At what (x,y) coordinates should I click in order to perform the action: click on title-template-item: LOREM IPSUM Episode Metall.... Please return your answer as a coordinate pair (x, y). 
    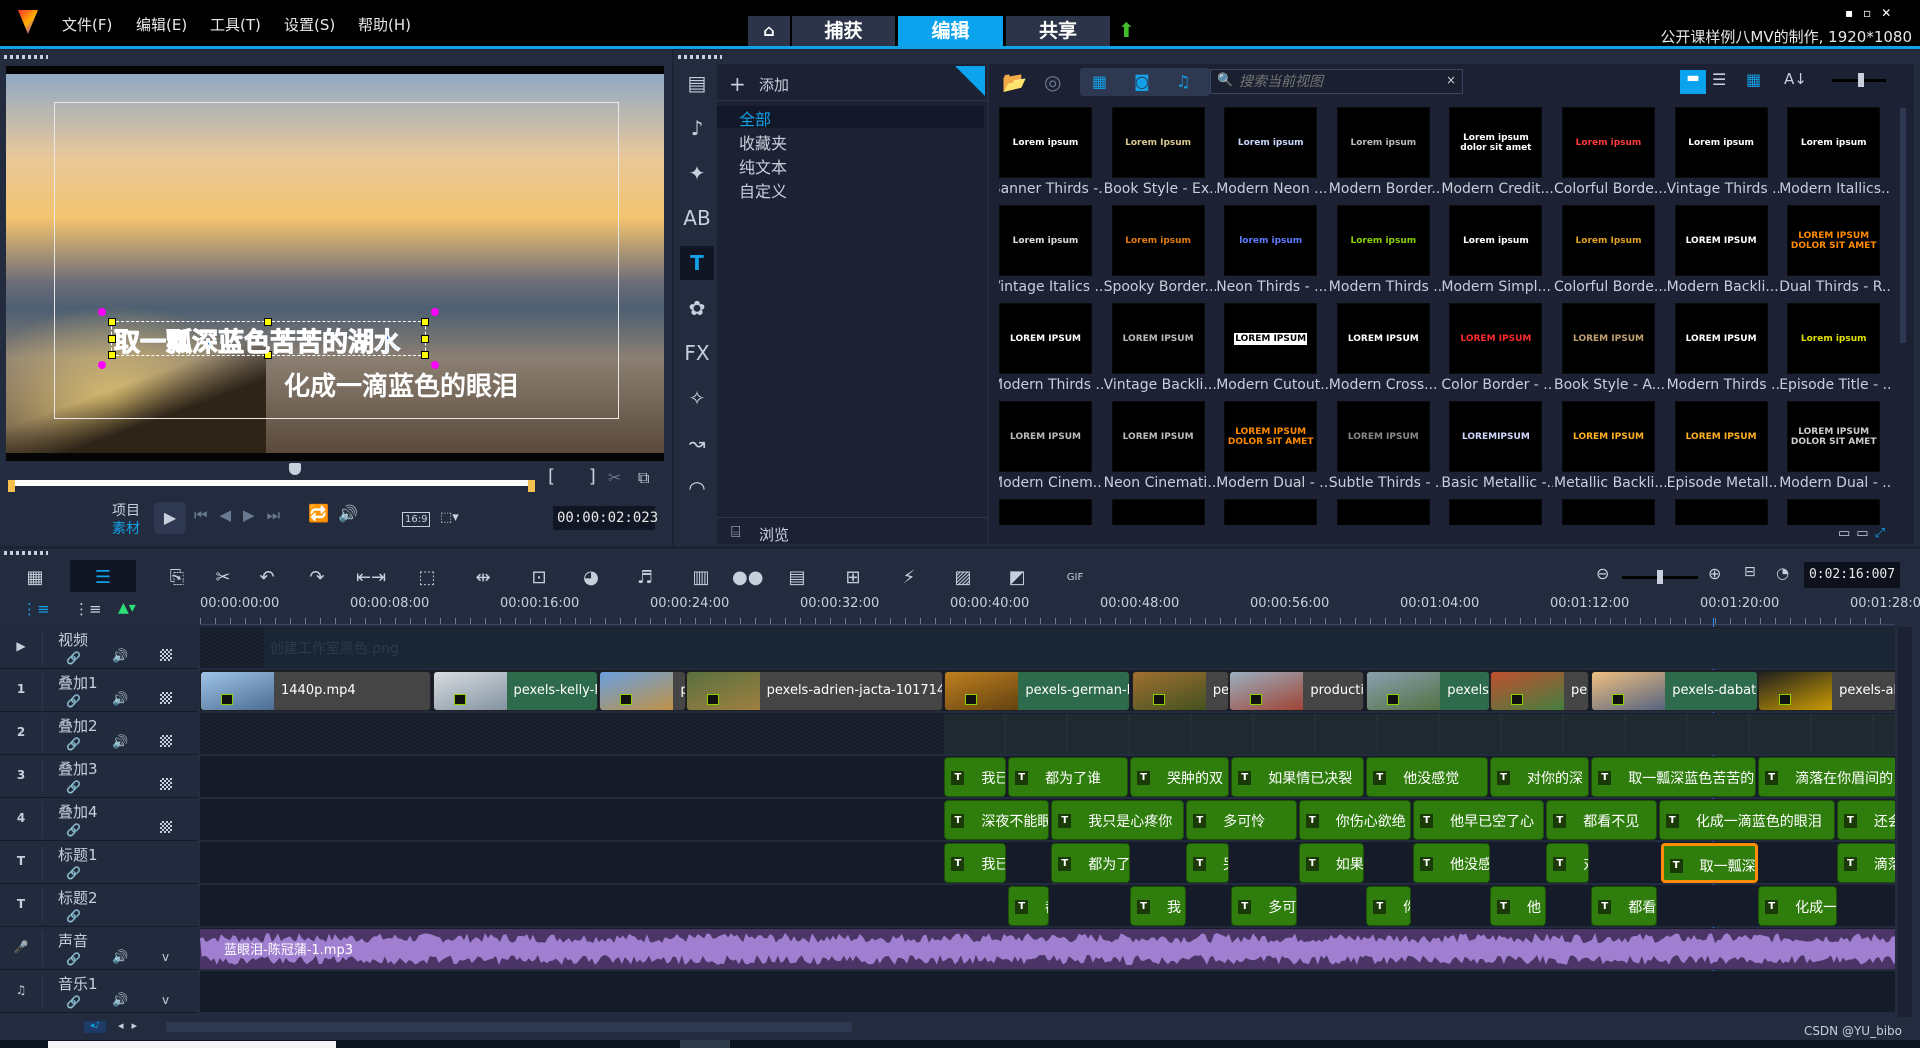
    Looking at the image, I should click on (1727, 450).